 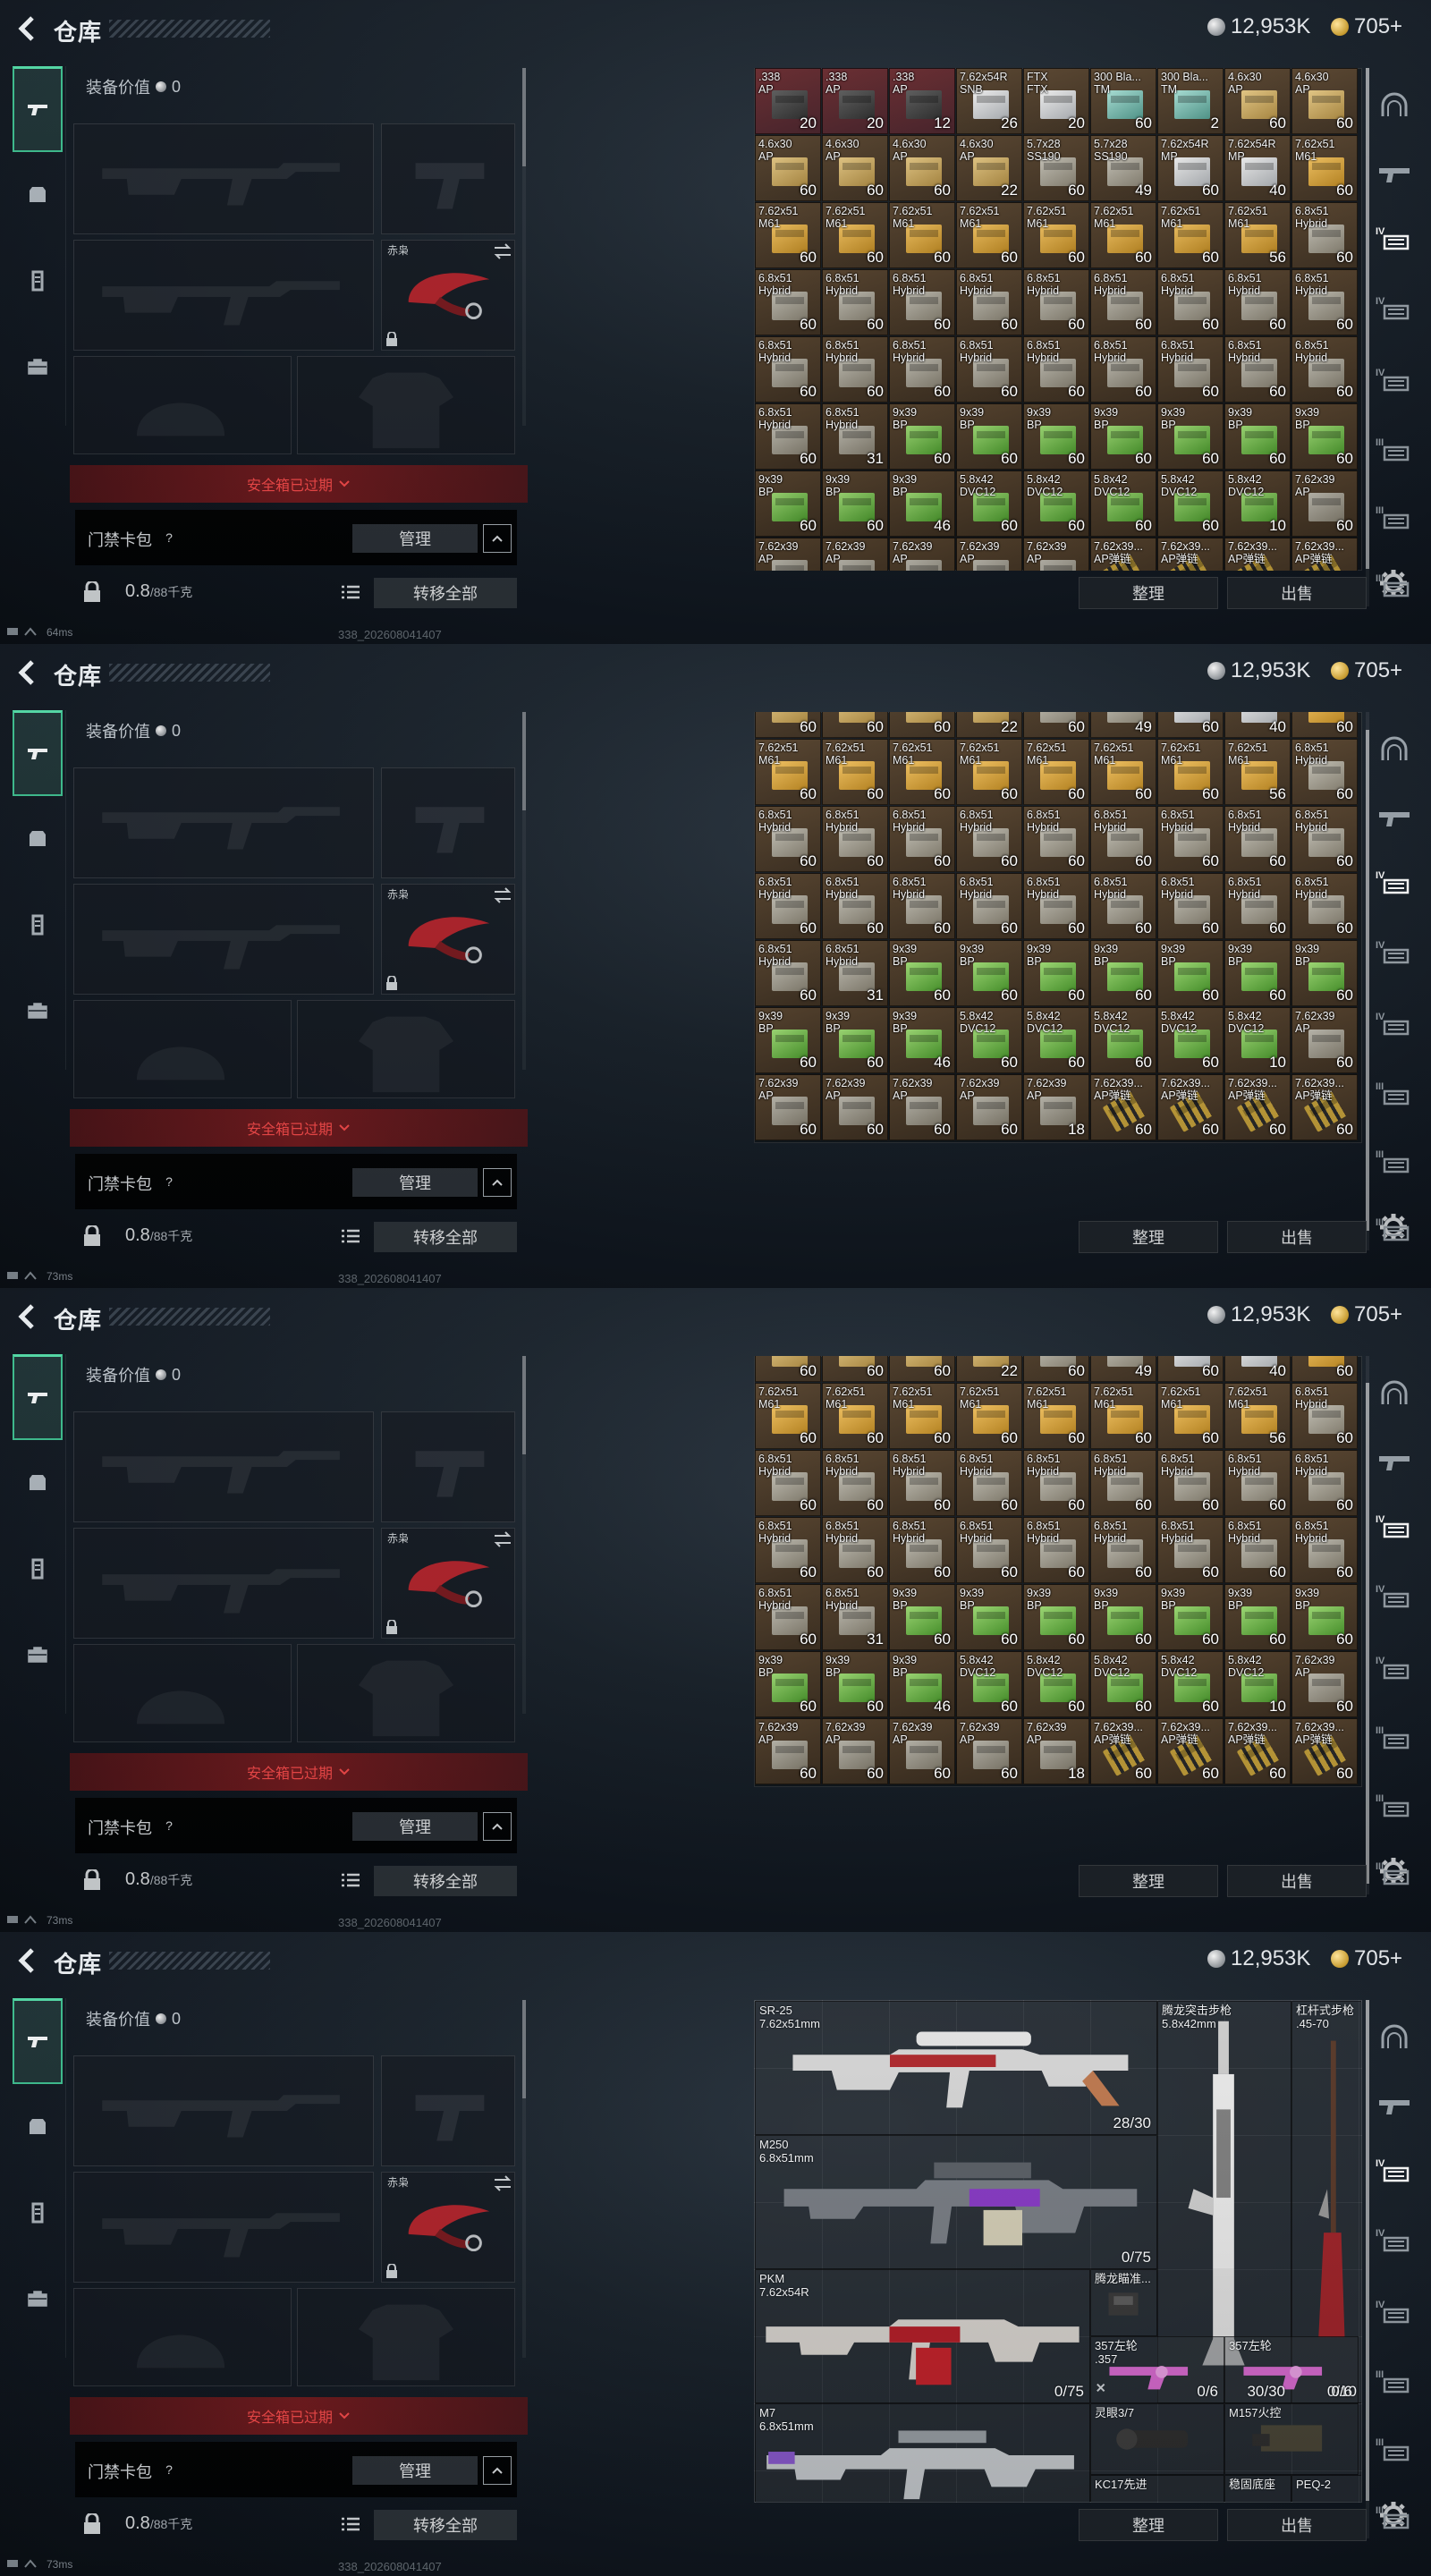 What do you see at coordinates (169, 1825) in the screenshot?
I see `help-icon: ?` at bounding box center [169, 1825].